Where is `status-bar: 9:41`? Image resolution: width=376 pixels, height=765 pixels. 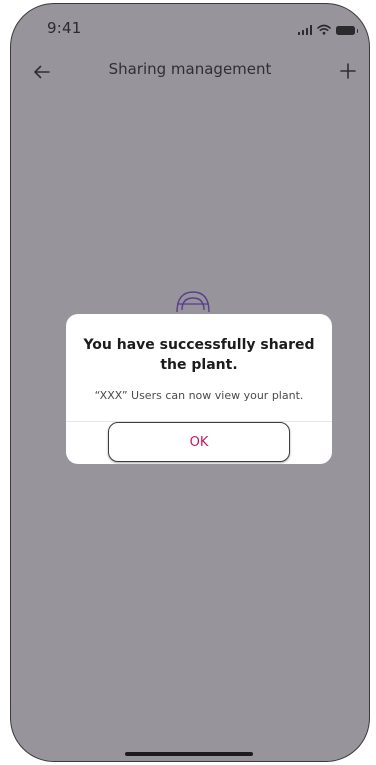 status-bar: 9:41 is located at coordinates (190, 26).